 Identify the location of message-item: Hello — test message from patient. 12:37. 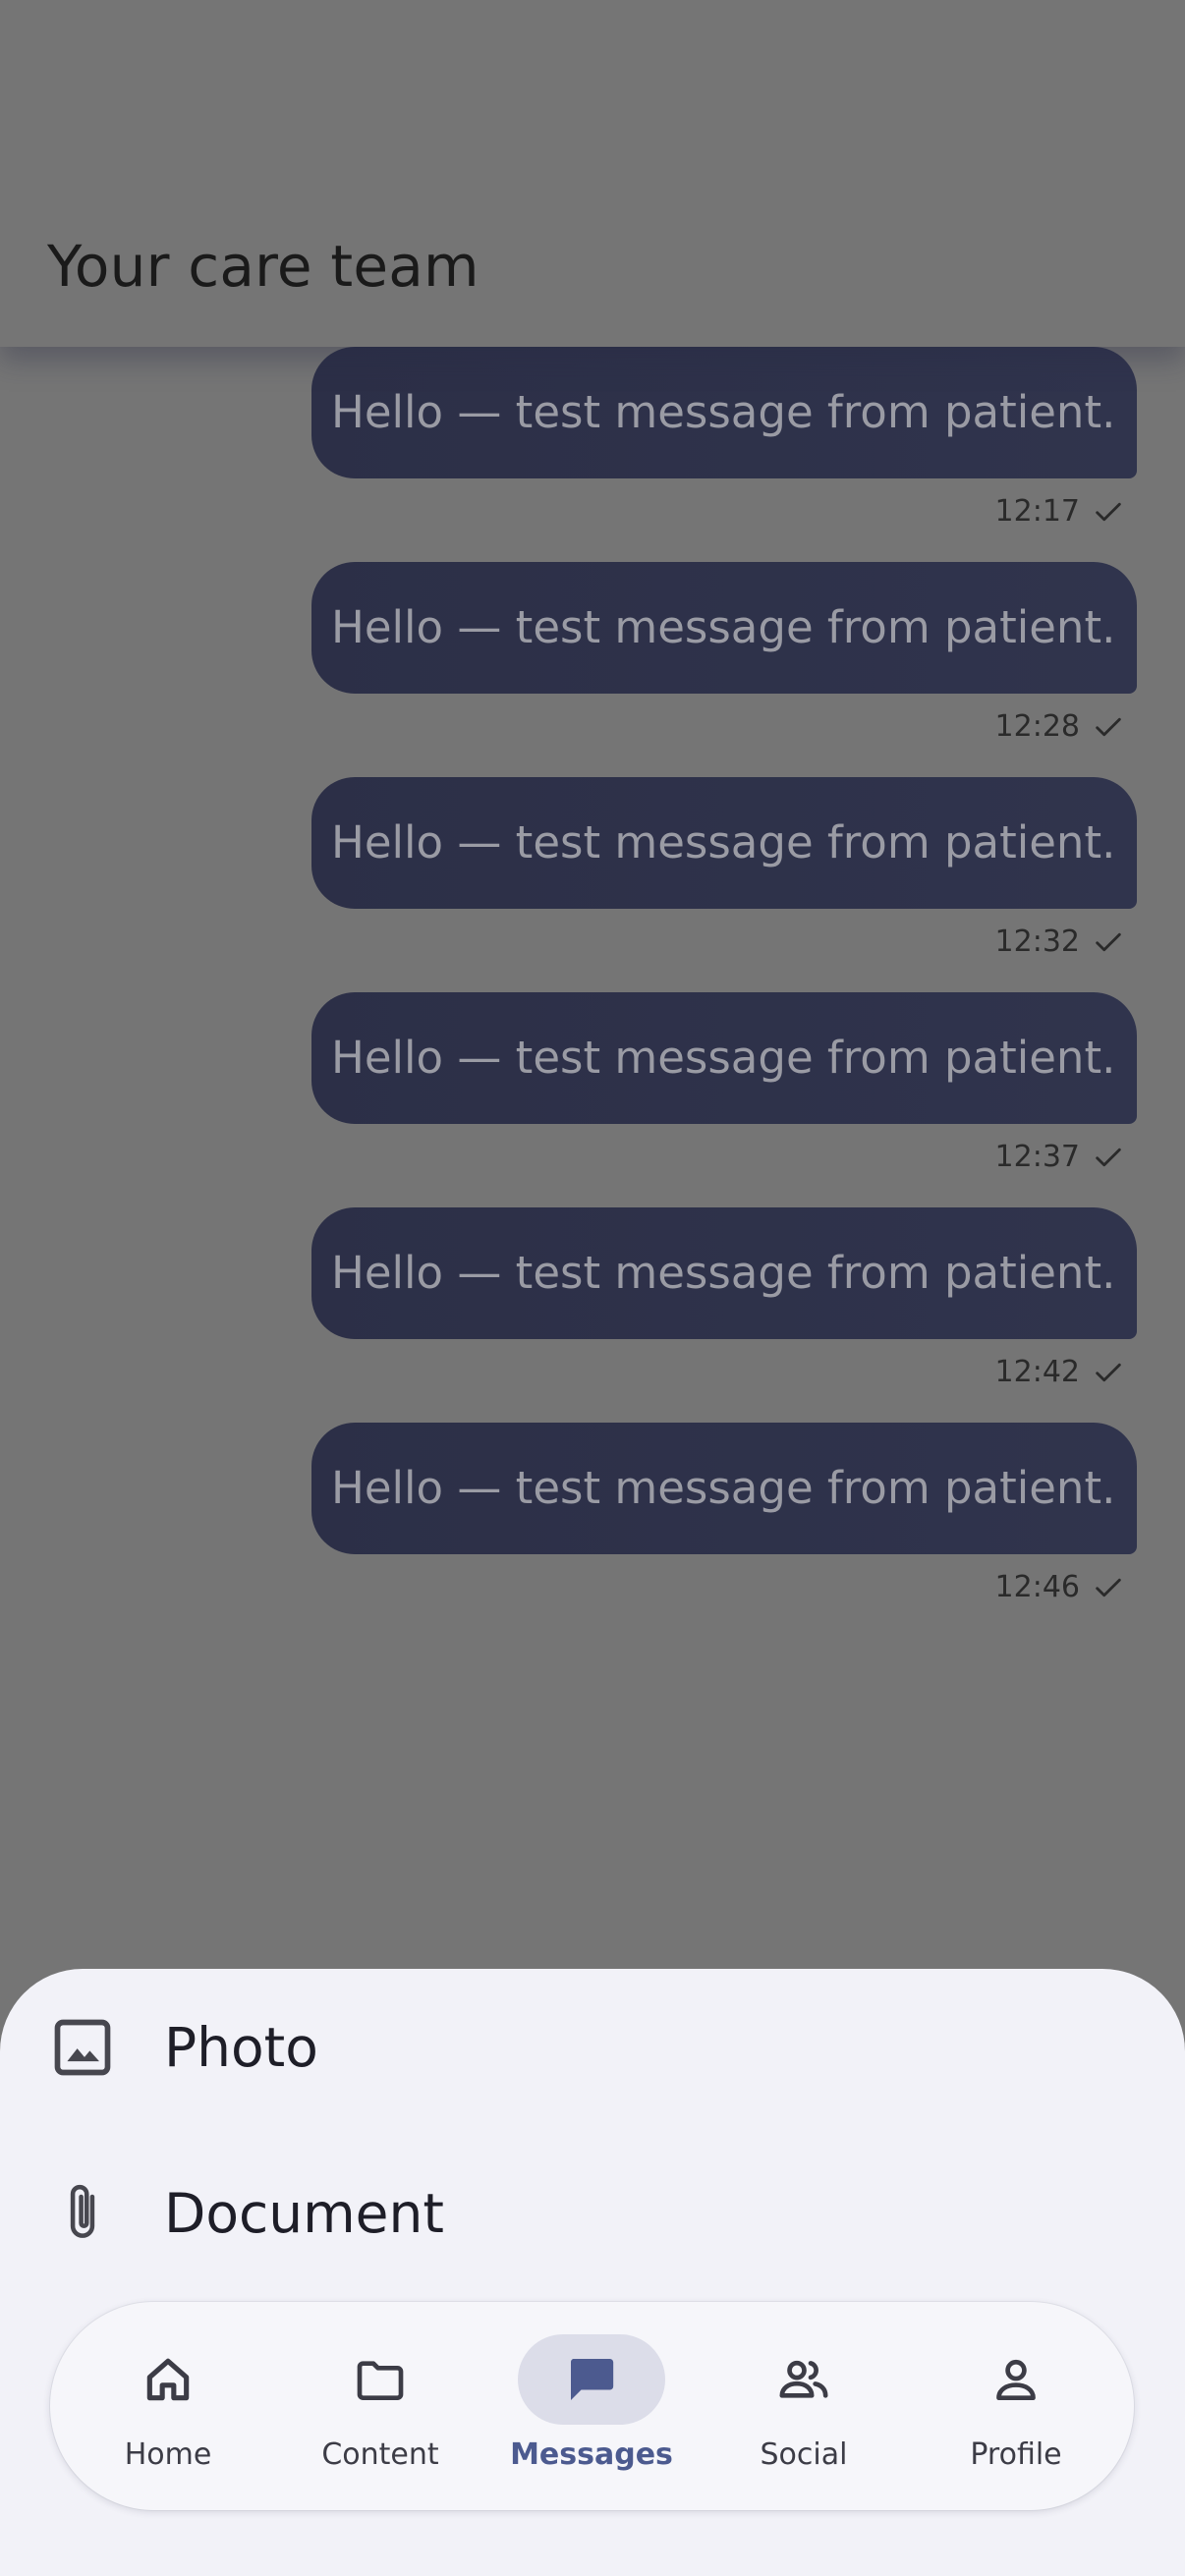
(724, 1083).